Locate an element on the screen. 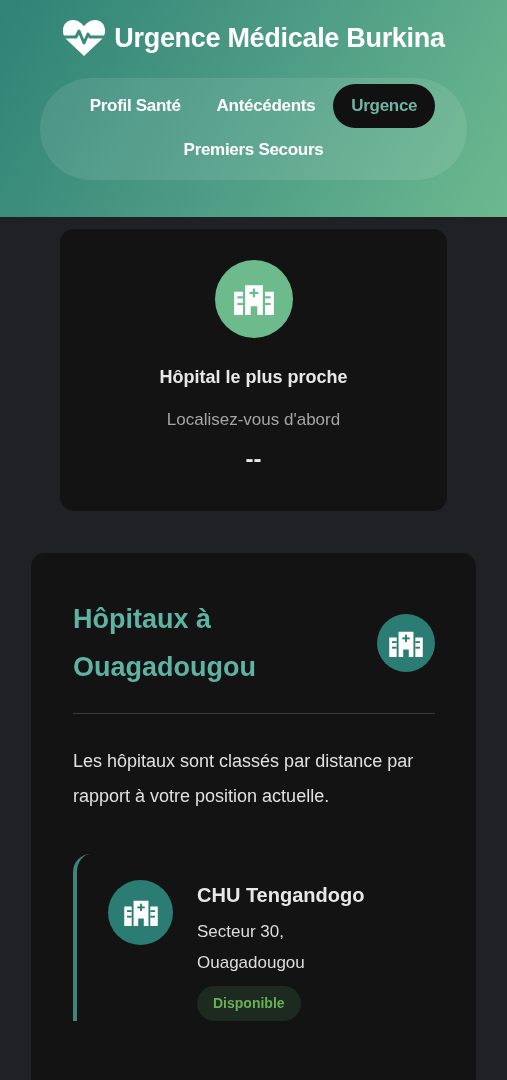  app-title: Urgence Médicale Burkina is located at coordinates (279, 38).